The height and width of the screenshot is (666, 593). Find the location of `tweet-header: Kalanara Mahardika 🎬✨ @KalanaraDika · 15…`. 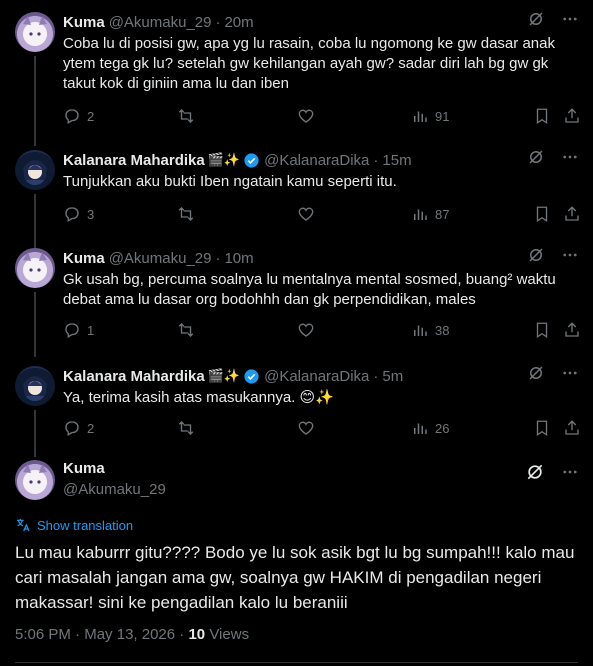

tweet-header: Kalanara Mahardika 🎬✨ @KalanaraDika · 15… is located at coordinates (237, 160).